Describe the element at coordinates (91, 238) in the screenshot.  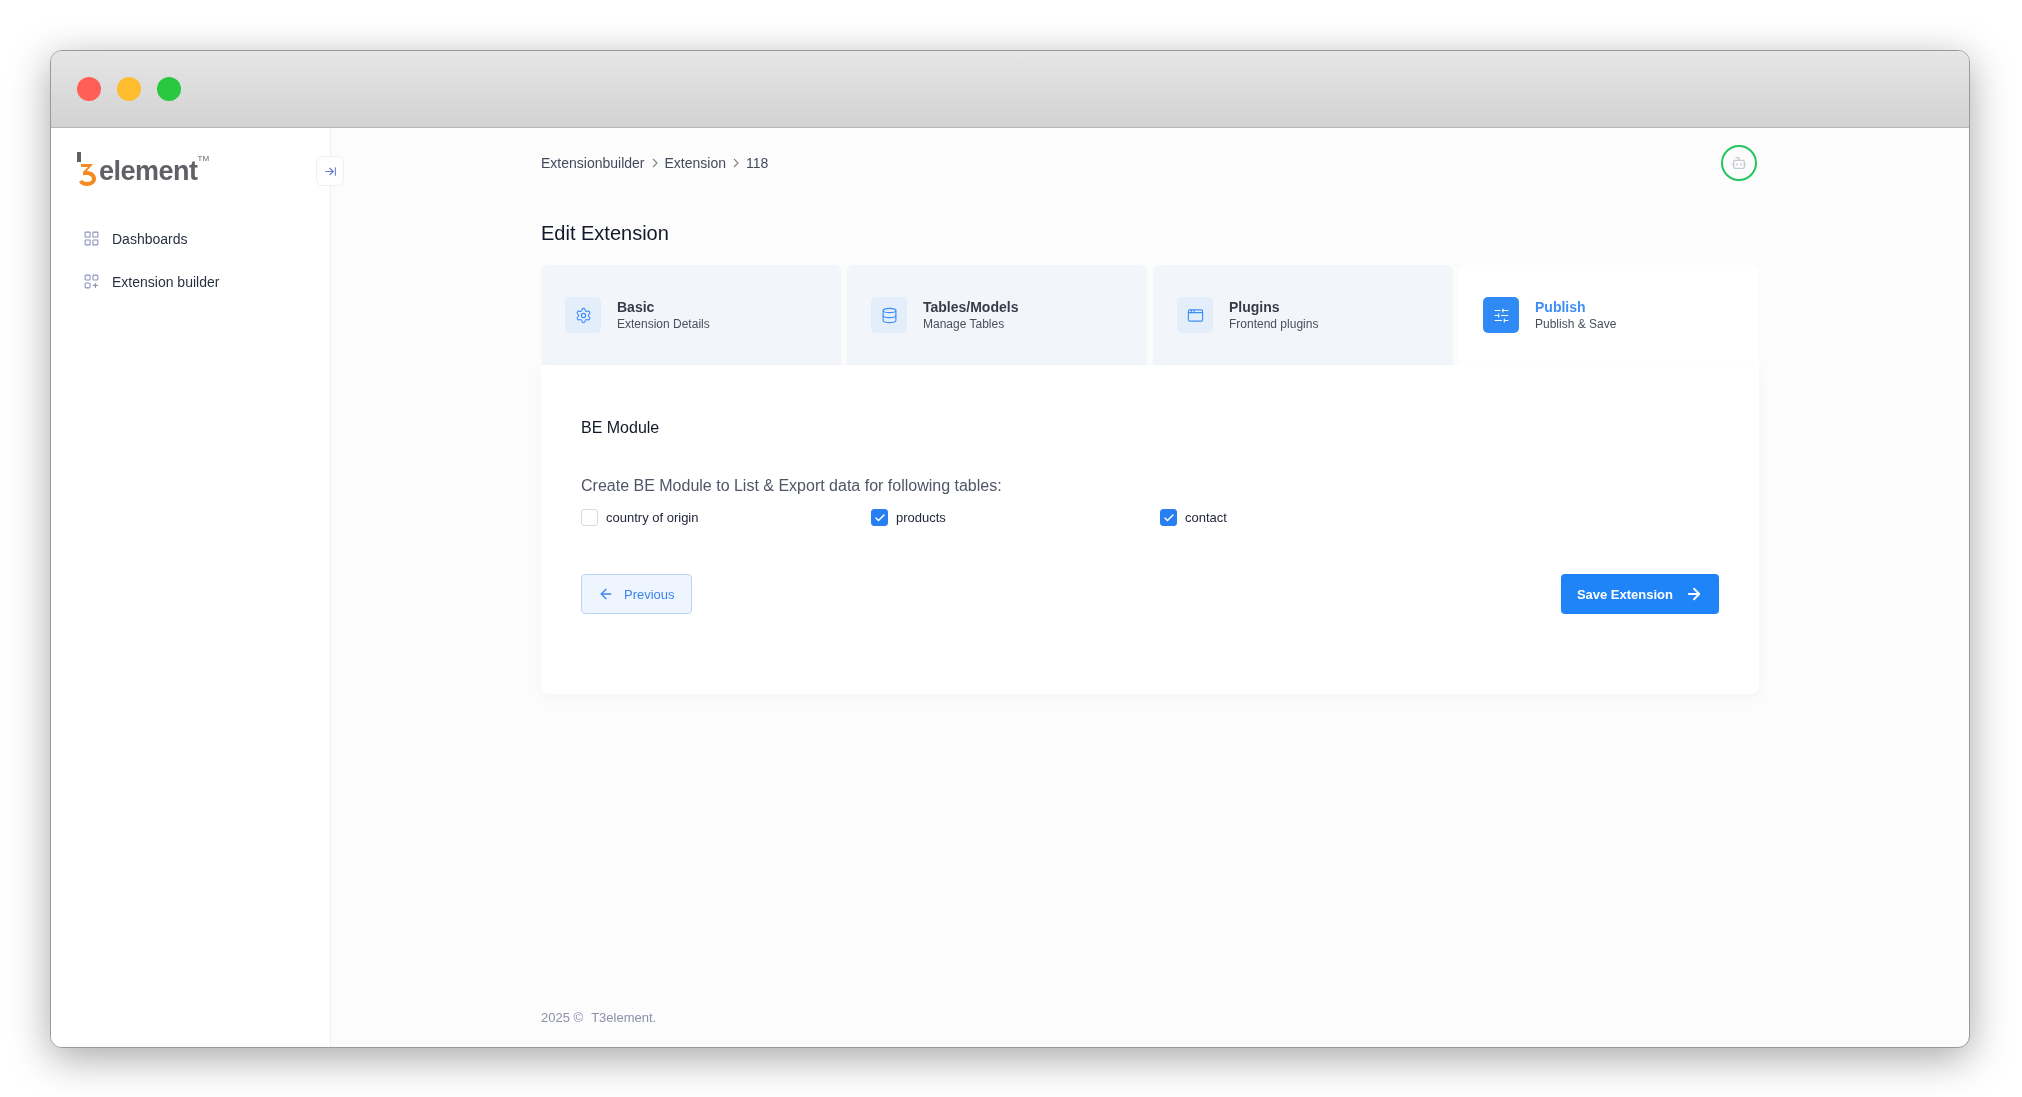
I see `grid-icon` at that location.